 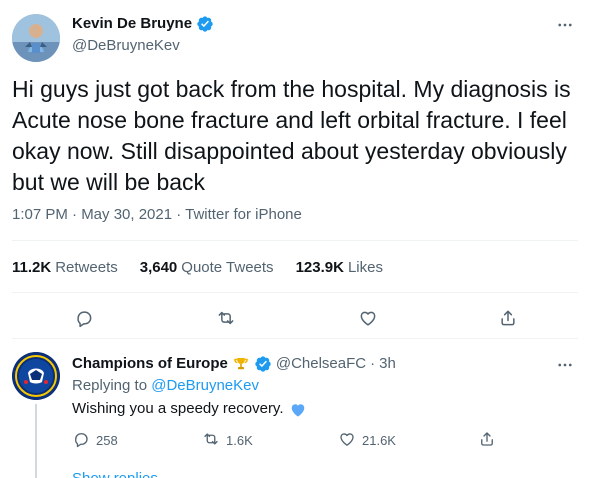 I want to click on quote-tweets-count: 3,640, so click(x=158, y=267).